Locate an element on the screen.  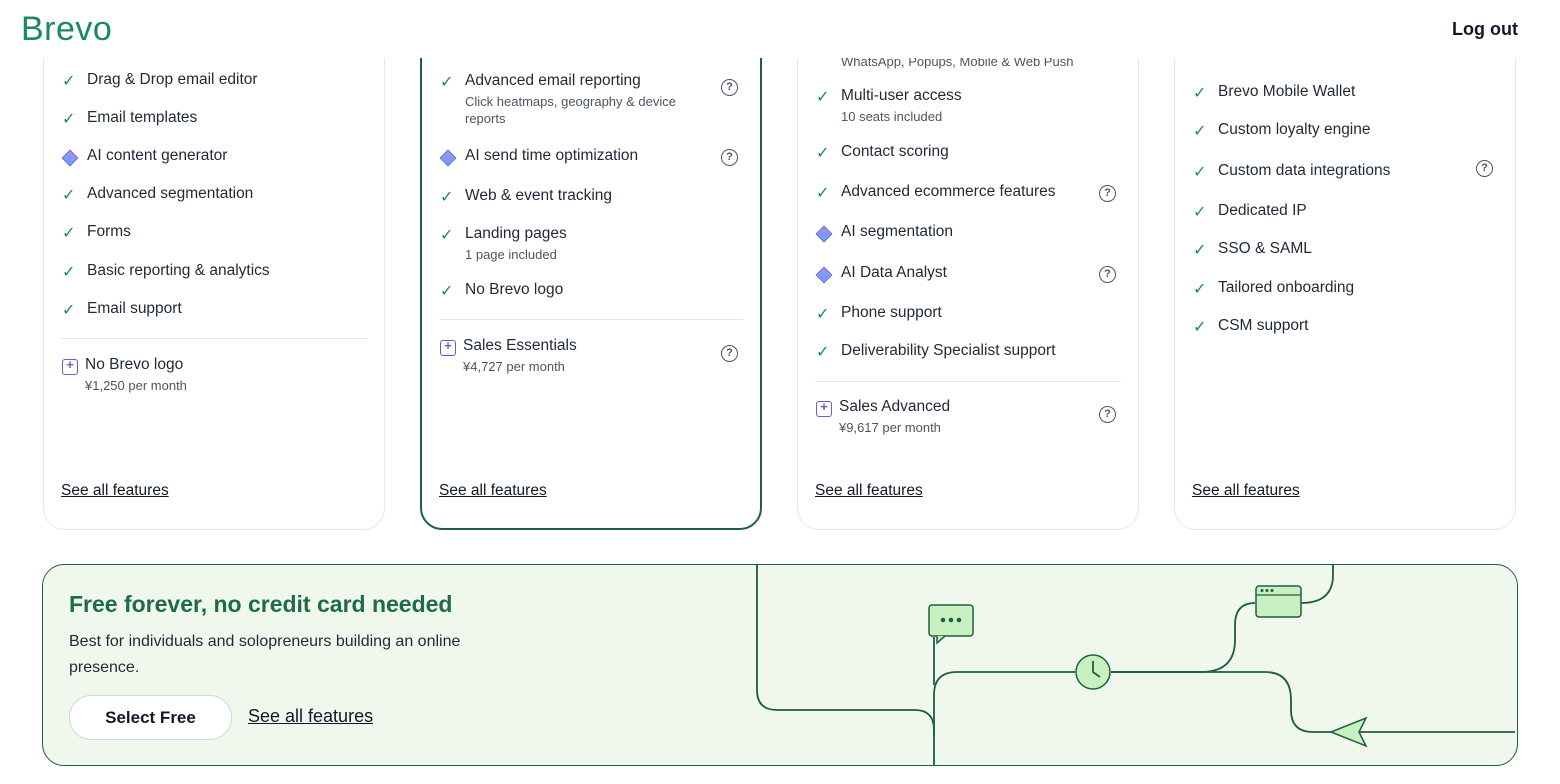
addon-label: Sales Advanced is located at coordinates (895, 406).